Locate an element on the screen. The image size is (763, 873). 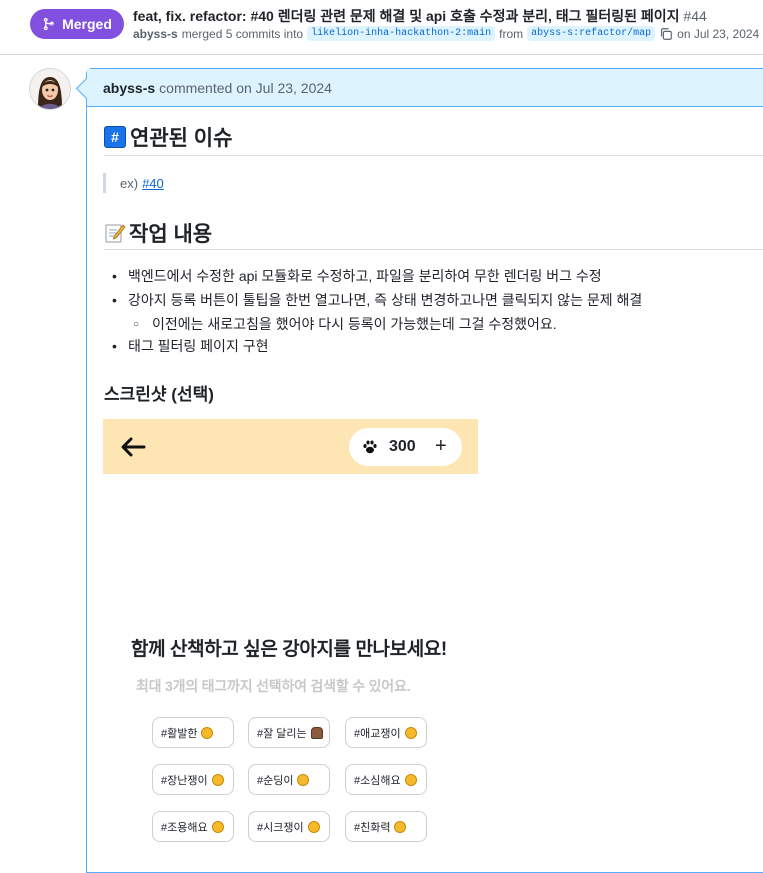
hushed-emoji-icon is located at coordinates (313, 826).